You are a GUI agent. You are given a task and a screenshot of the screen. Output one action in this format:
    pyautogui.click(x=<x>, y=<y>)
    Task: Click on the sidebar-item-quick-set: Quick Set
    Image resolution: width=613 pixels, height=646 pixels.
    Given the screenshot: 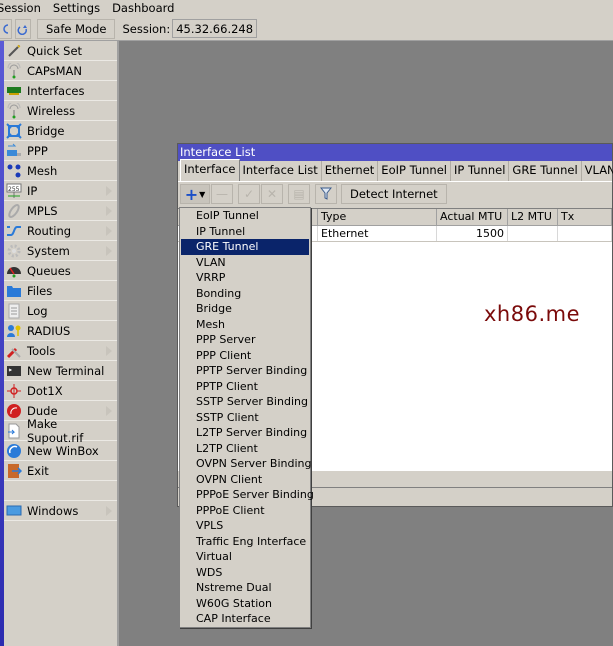 What is the action you would take?
    pyautogui.click(x=60, y=51)
    